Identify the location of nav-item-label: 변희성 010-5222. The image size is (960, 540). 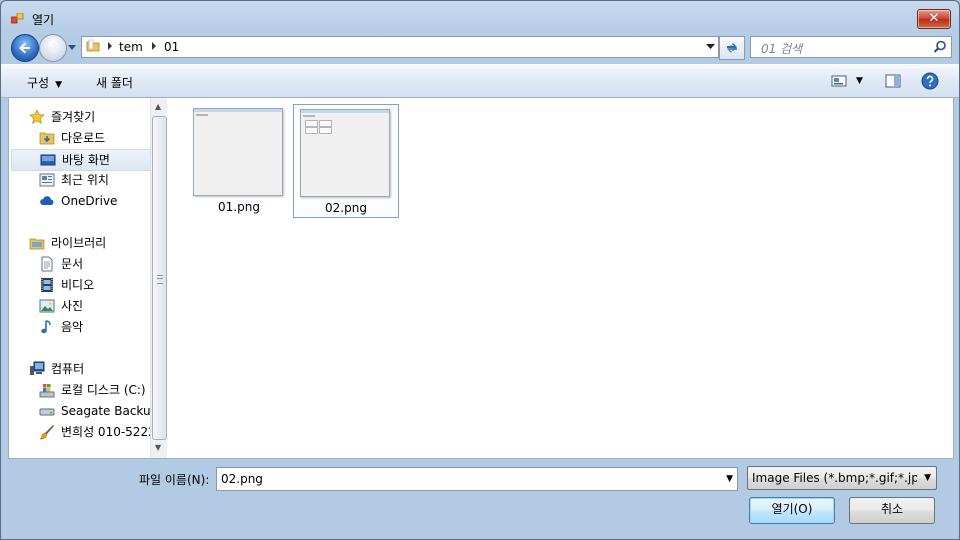
(108, 432).